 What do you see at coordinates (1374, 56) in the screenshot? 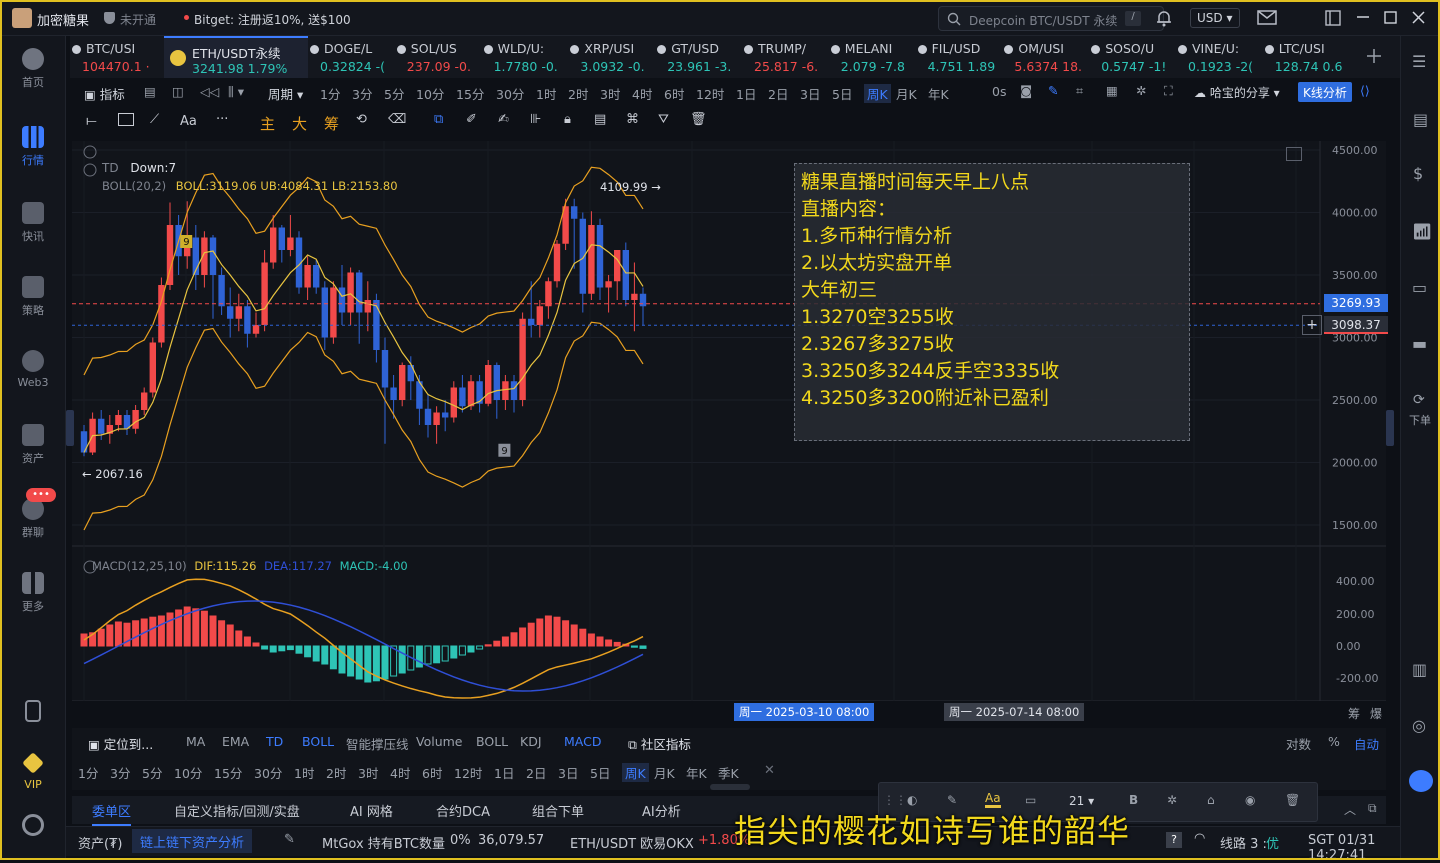
I see `add-tab-icon` at bounding box center [1374, 56].